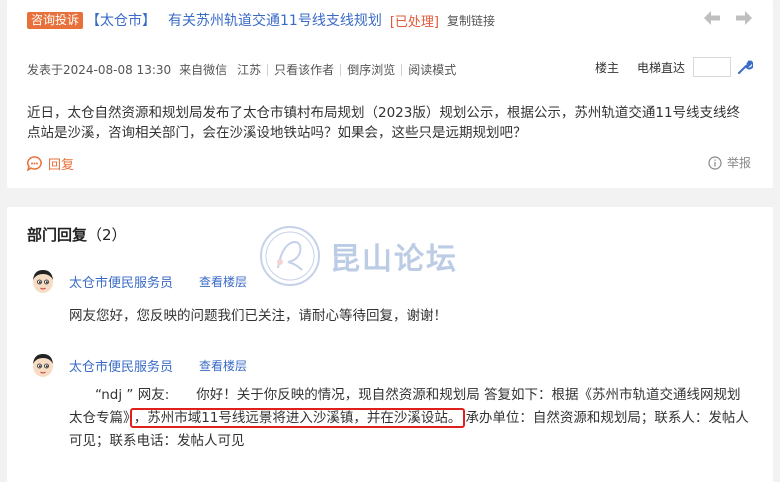 The image size is (780, 482). I want to click on read-mode-link: 阅读模式, so click(432, 69).